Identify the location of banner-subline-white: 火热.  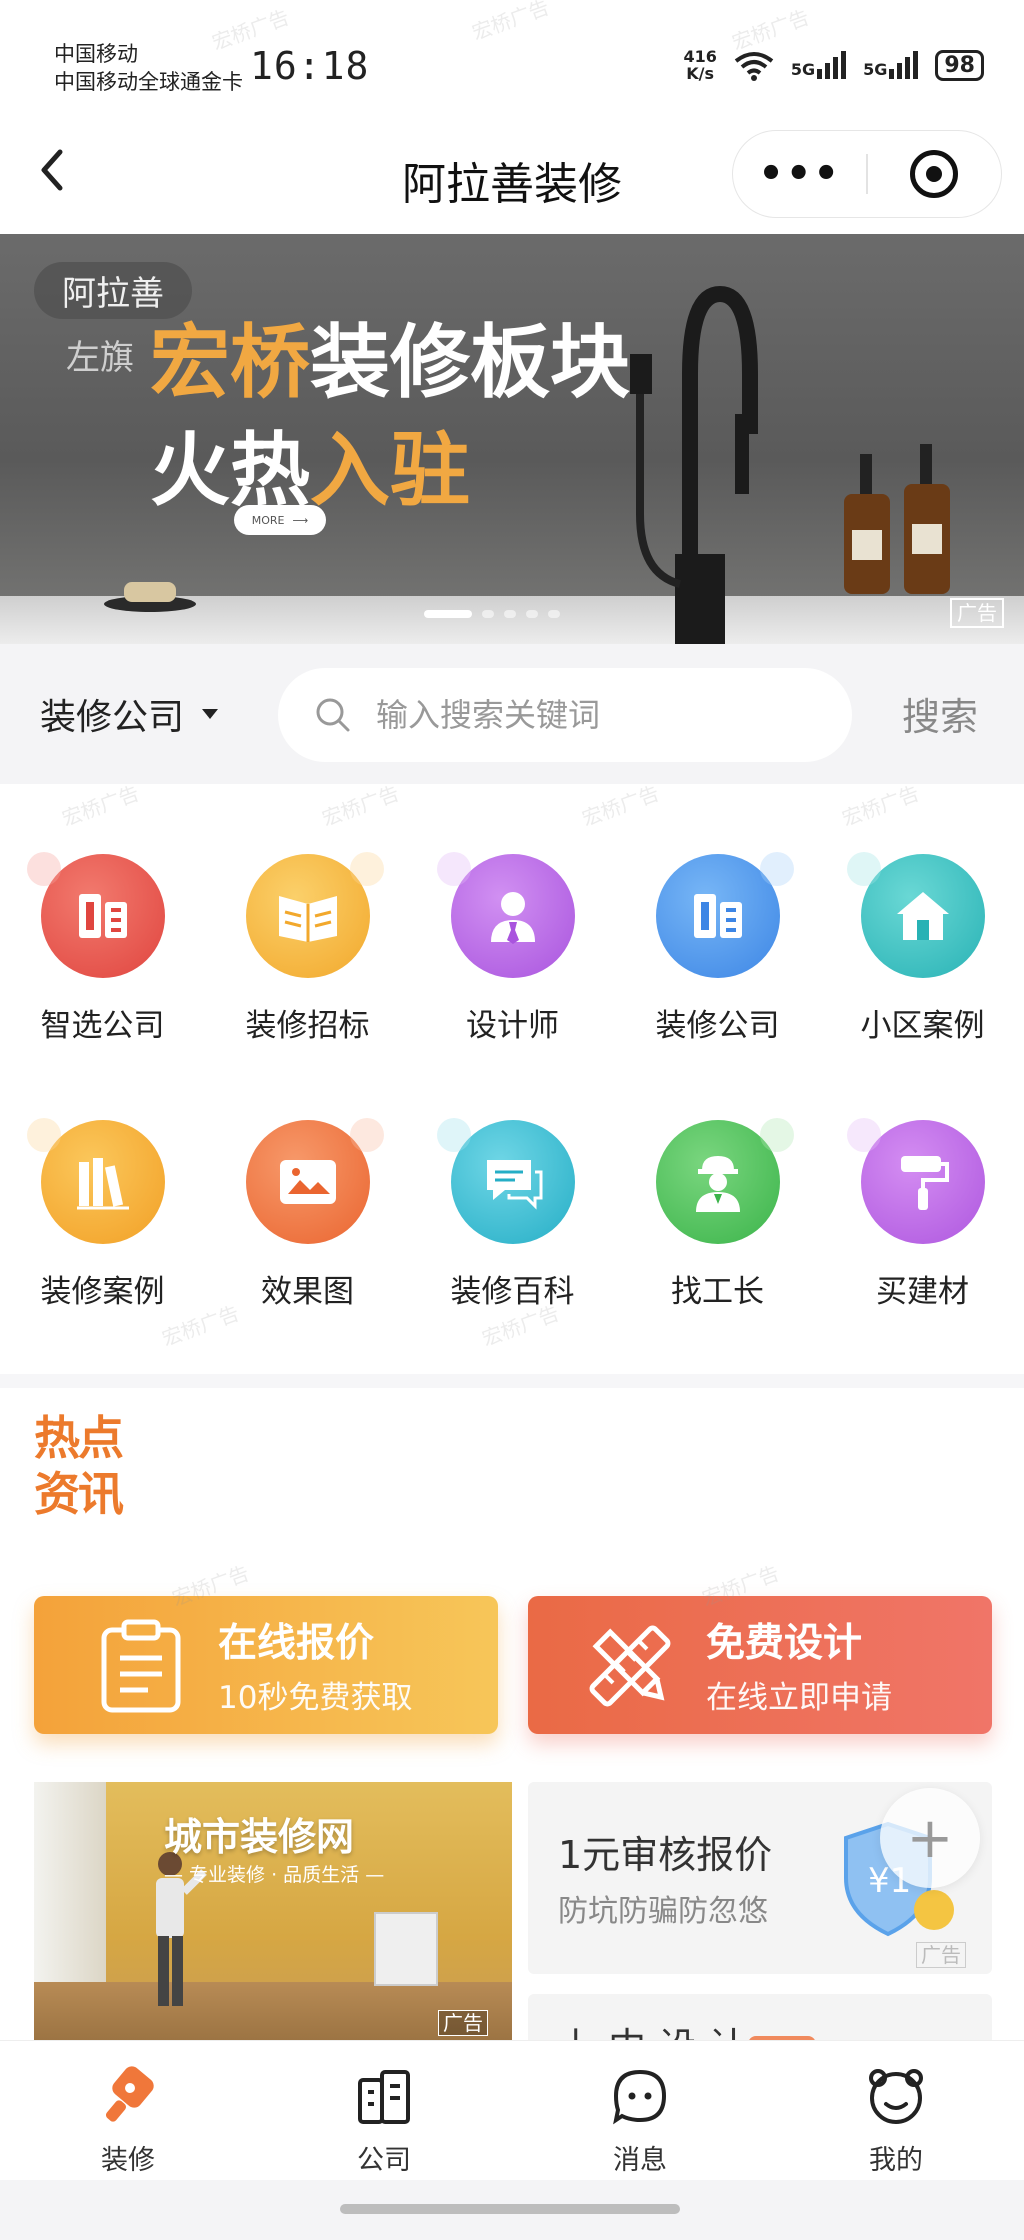
(230, 470).